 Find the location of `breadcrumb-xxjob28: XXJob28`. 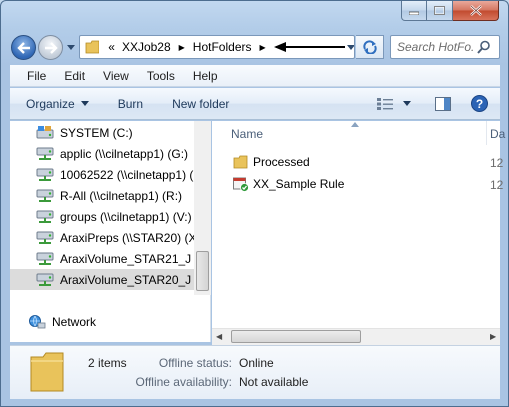

breadcrumb-xxjob28: XXJob28 is located at coordinates (146, 47).